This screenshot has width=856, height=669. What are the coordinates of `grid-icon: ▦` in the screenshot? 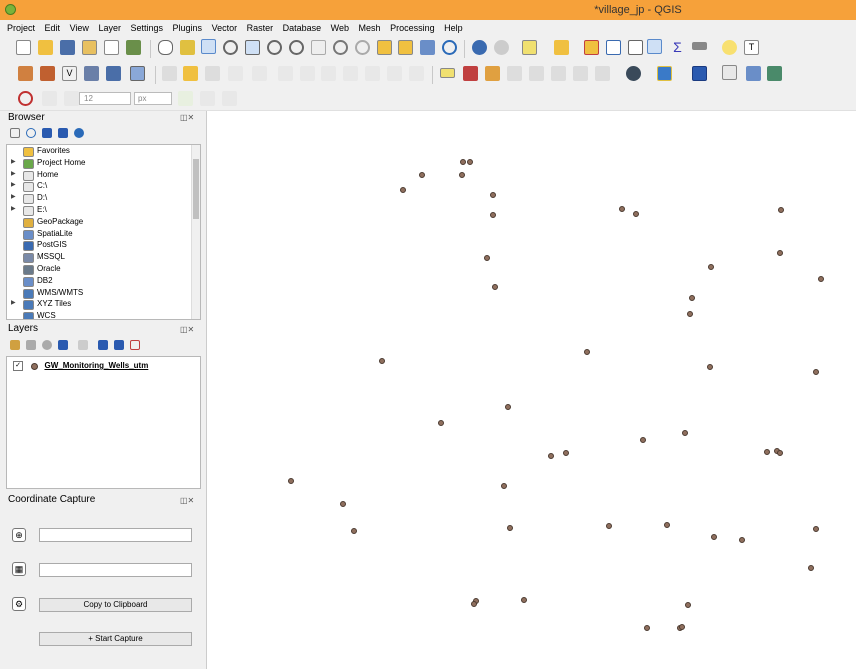 It's located at (19, 569).